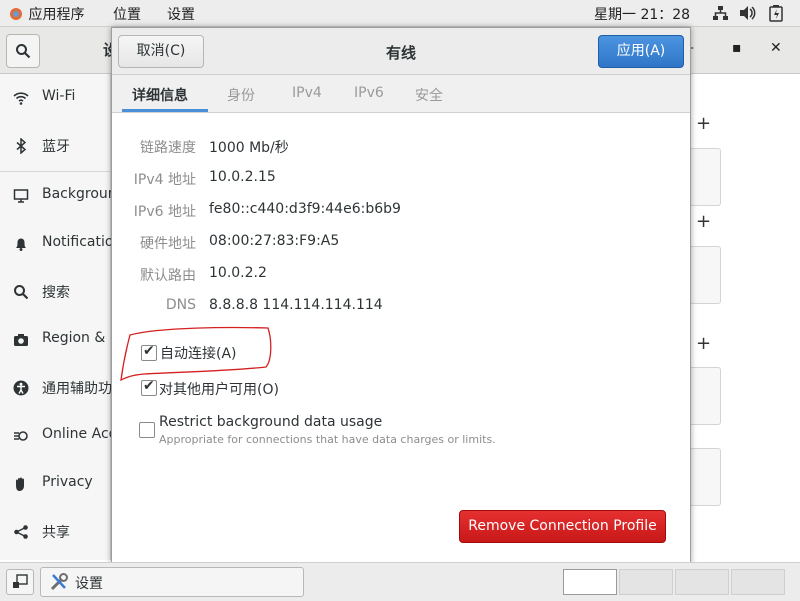 This screenshot has height=601, width=800. I want to click on tab-ipv4: IPv4, so click(307, 93).